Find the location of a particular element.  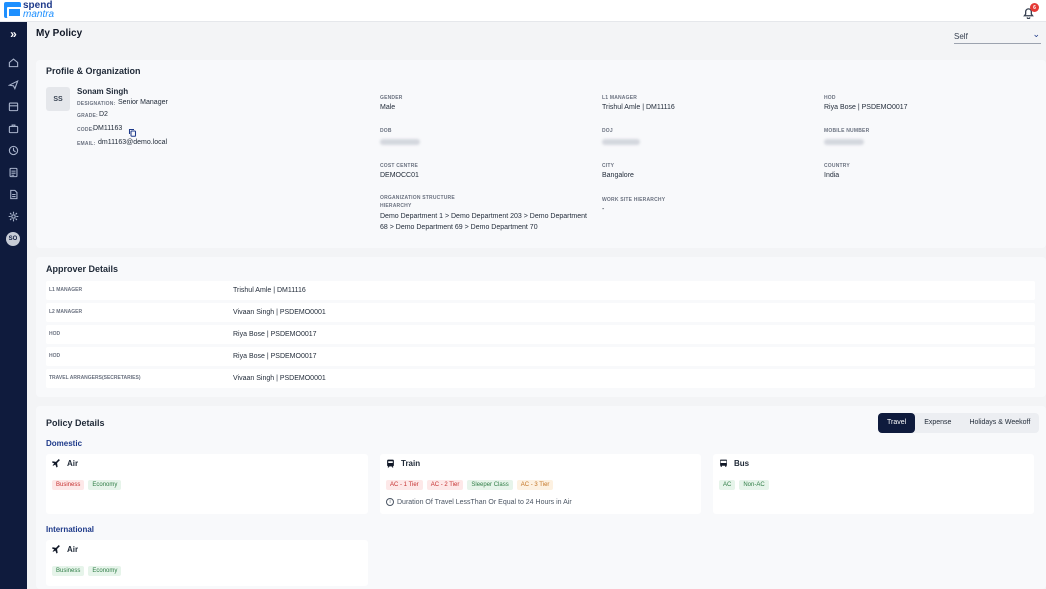

chevron-down-icon: ⌄ is located at coordinates (1036, 34).